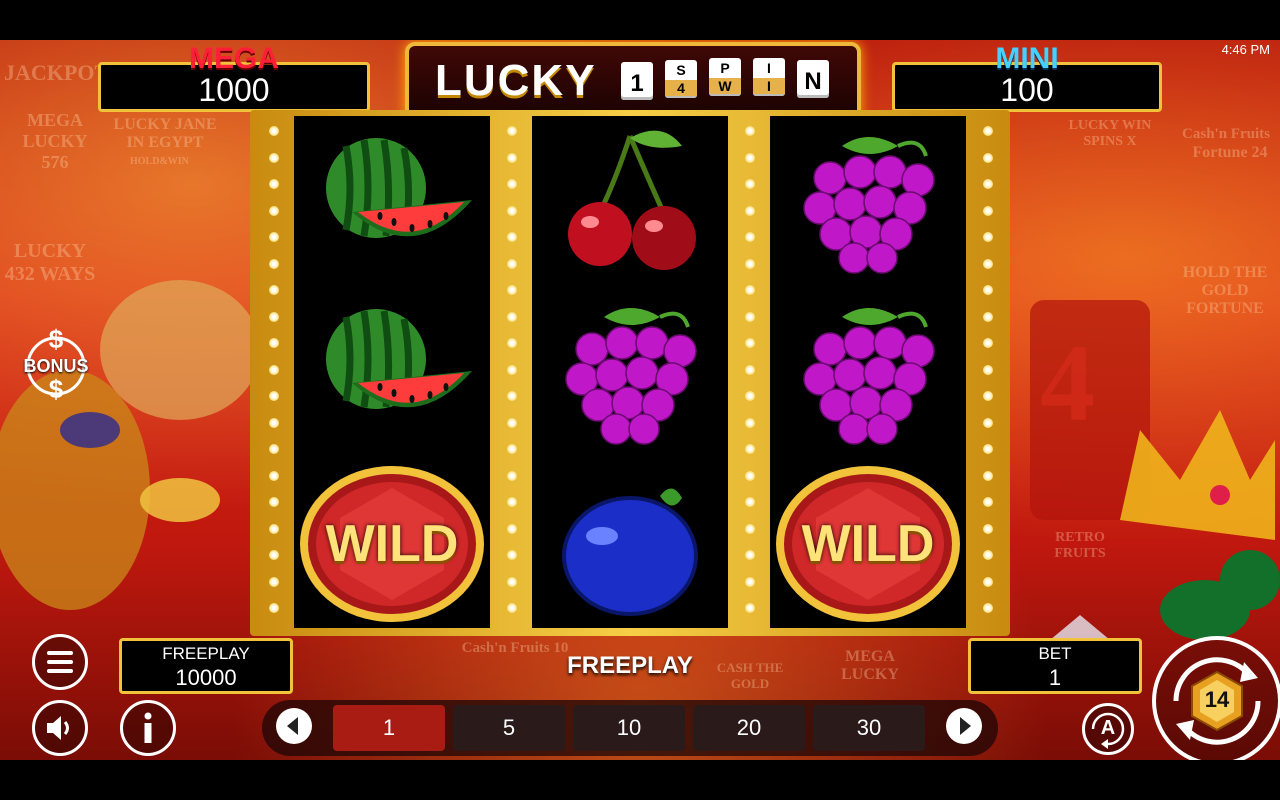  What do you see at coordinates (749, 728) in the screenshot?
I see `bet-option: 20` at bounding box center [749, 728].